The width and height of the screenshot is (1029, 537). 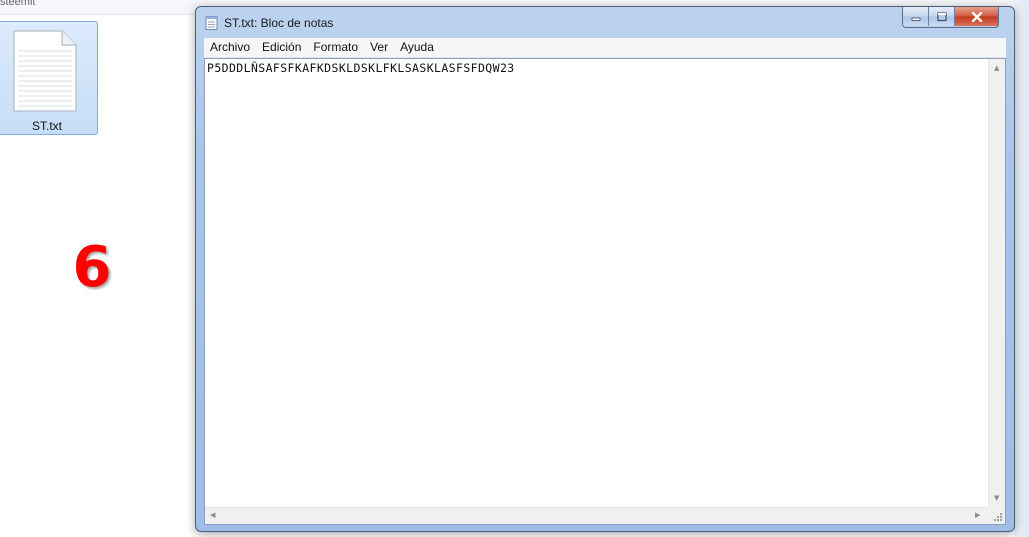 I want to click on file-item-st-txt: ST.txt, so click(x=49, y=78).